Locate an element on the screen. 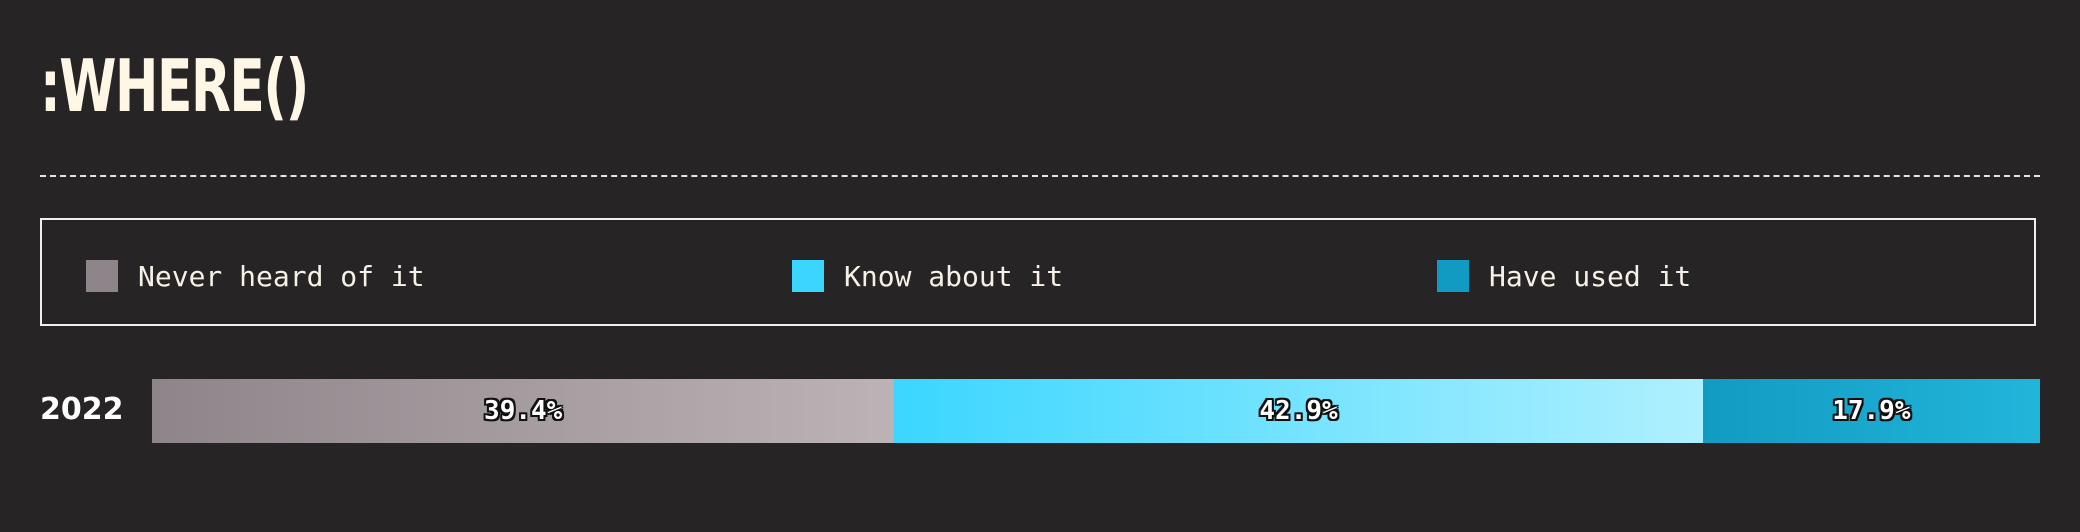  bar-value-label-know-about: 42.9% is located at coordinates (1298, 411).